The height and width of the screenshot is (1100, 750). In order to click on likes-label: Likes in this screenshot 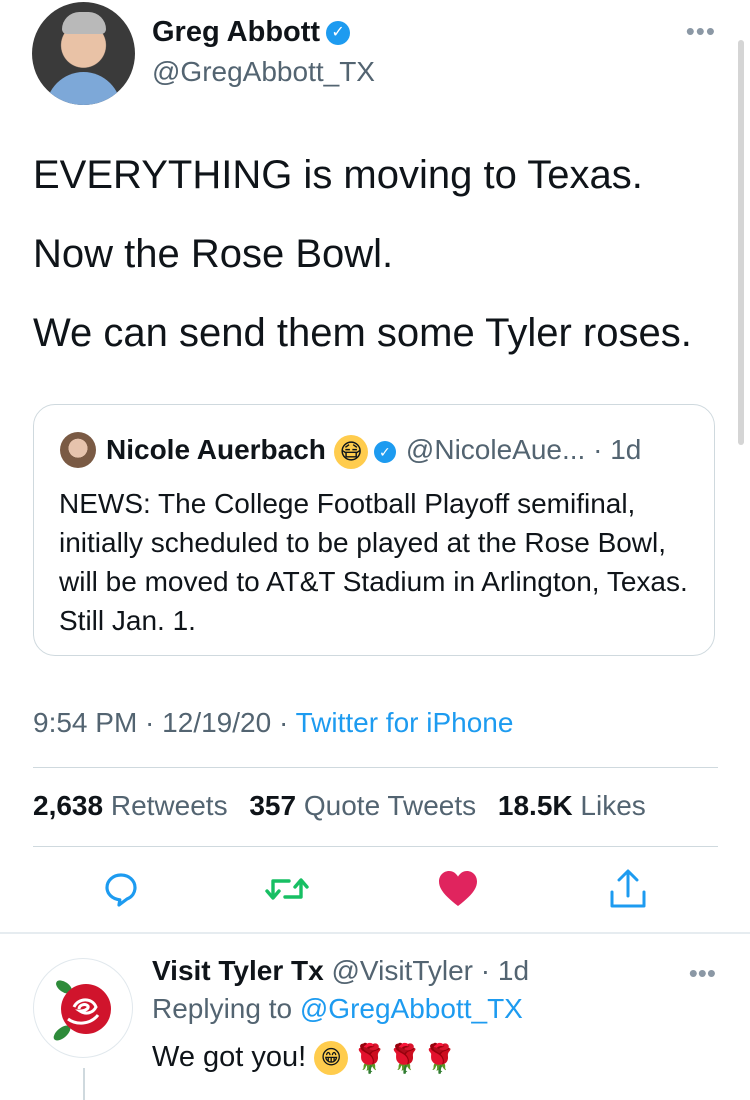, I will do `click(613, 805)`.